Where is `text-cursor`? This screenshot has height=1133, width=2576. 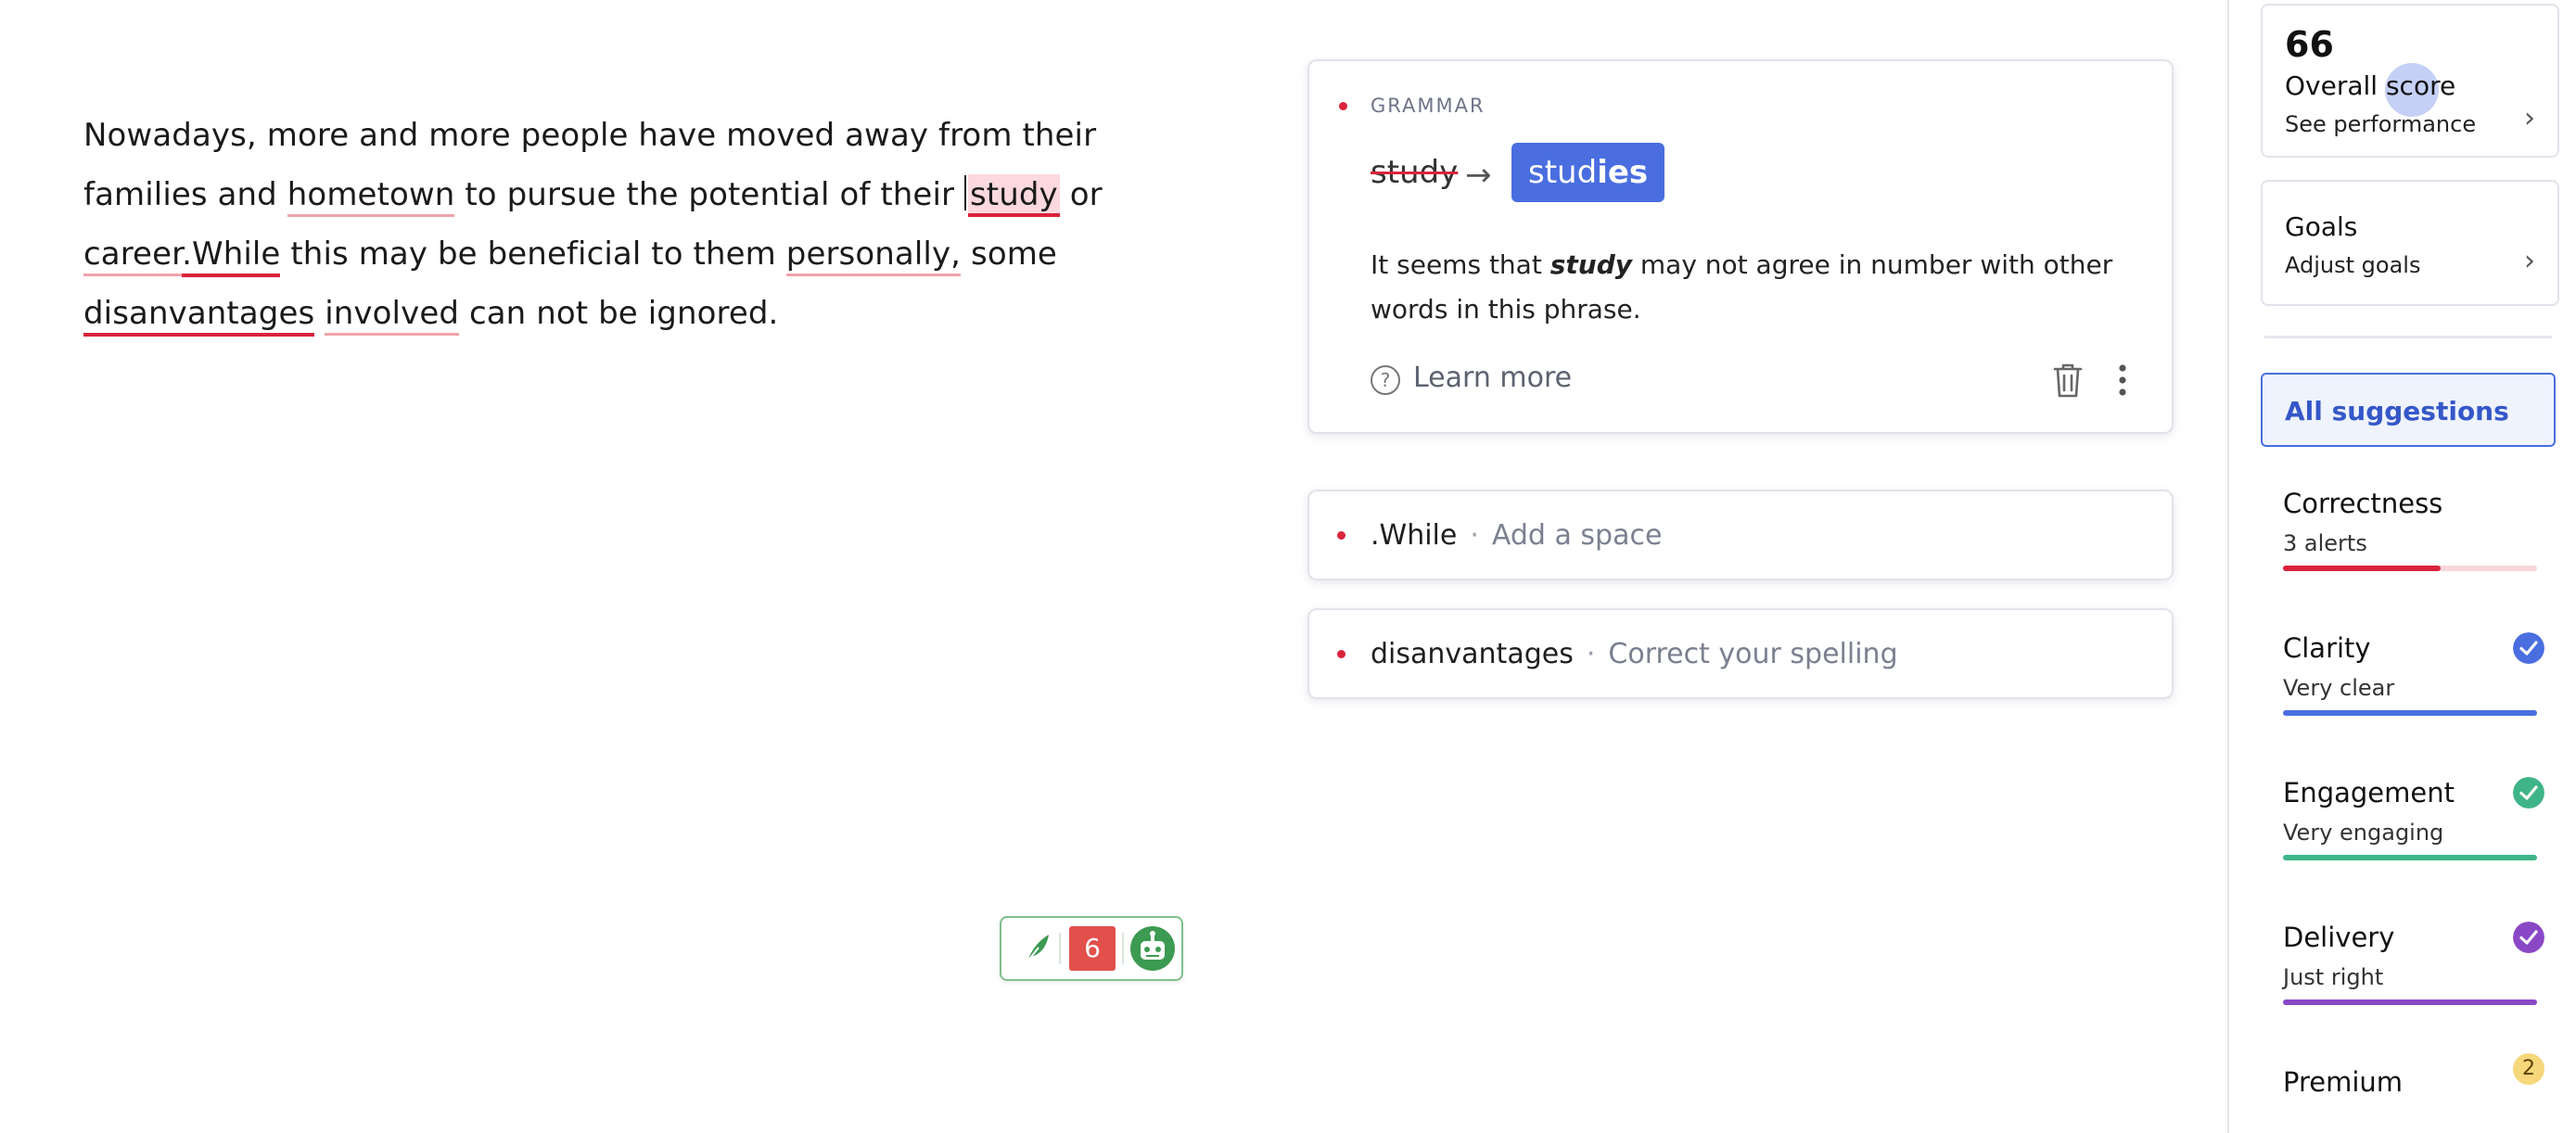 text-cursor is located at coordinates (964, 192).